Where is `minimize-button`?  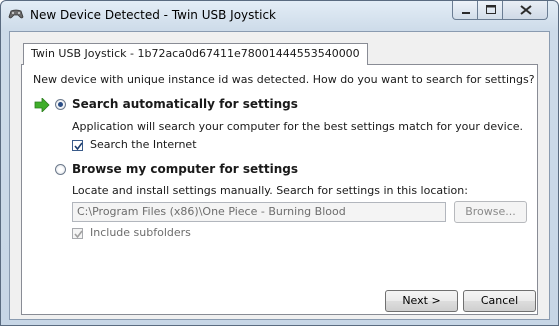
minimize-button is located at coordinates (465, 10).